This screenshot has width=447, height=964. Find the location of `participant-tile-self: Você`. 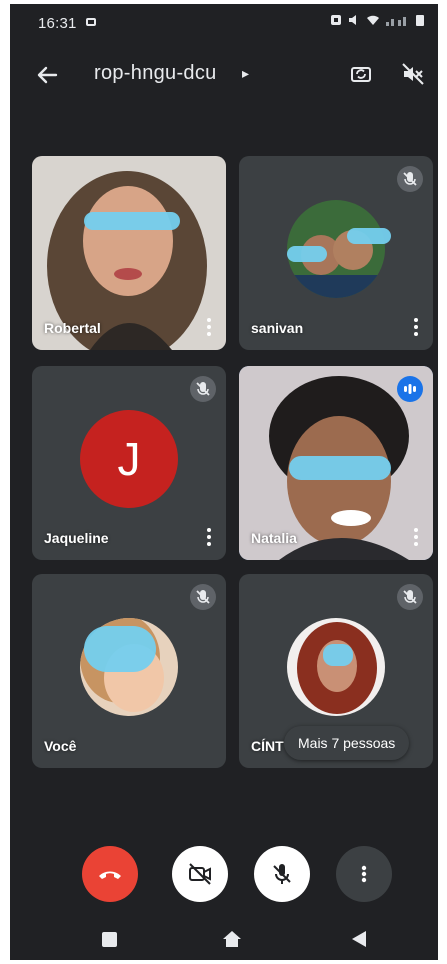

participant-tile-self: Você is located at coordinates (129, 671).